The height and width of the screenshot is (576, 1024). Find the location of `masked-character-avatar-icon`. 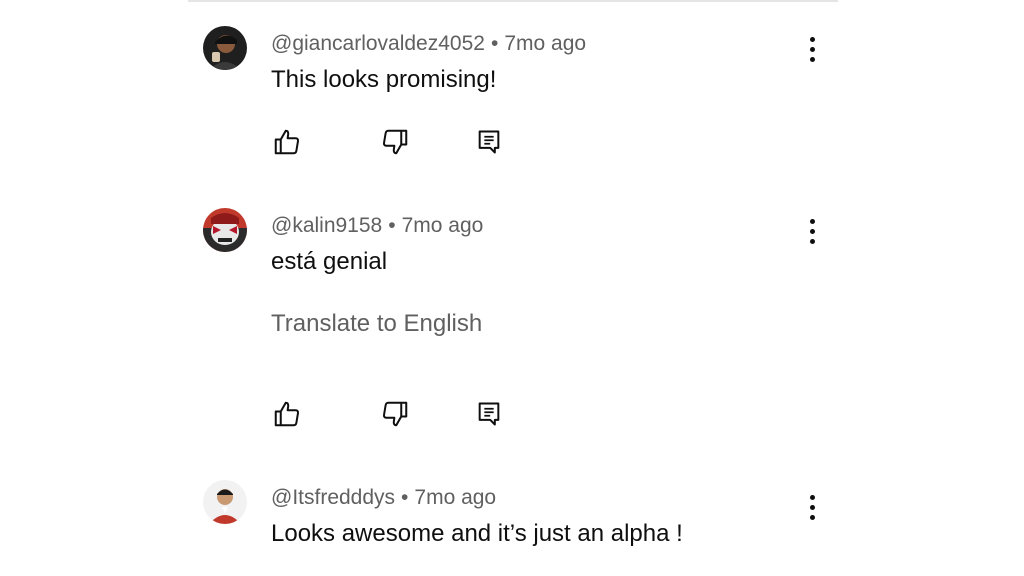

masked-character-avatar-icon is located at coordinates (225, 230).